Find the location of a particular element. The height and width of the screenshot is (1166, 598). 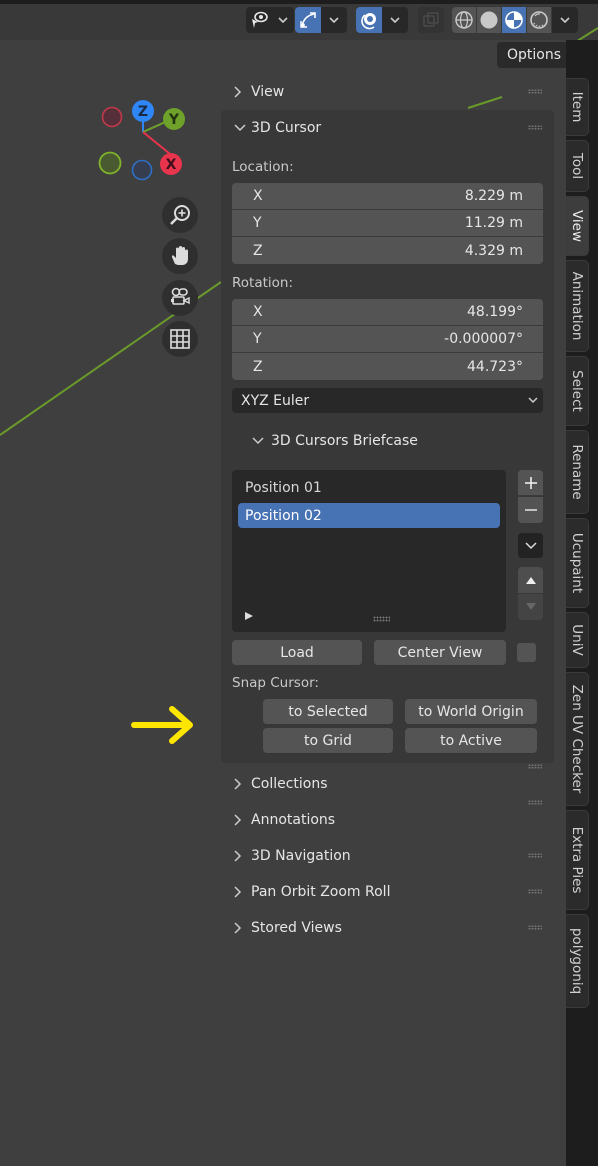

panel-header-view: View is located at coordinates (387, 92).